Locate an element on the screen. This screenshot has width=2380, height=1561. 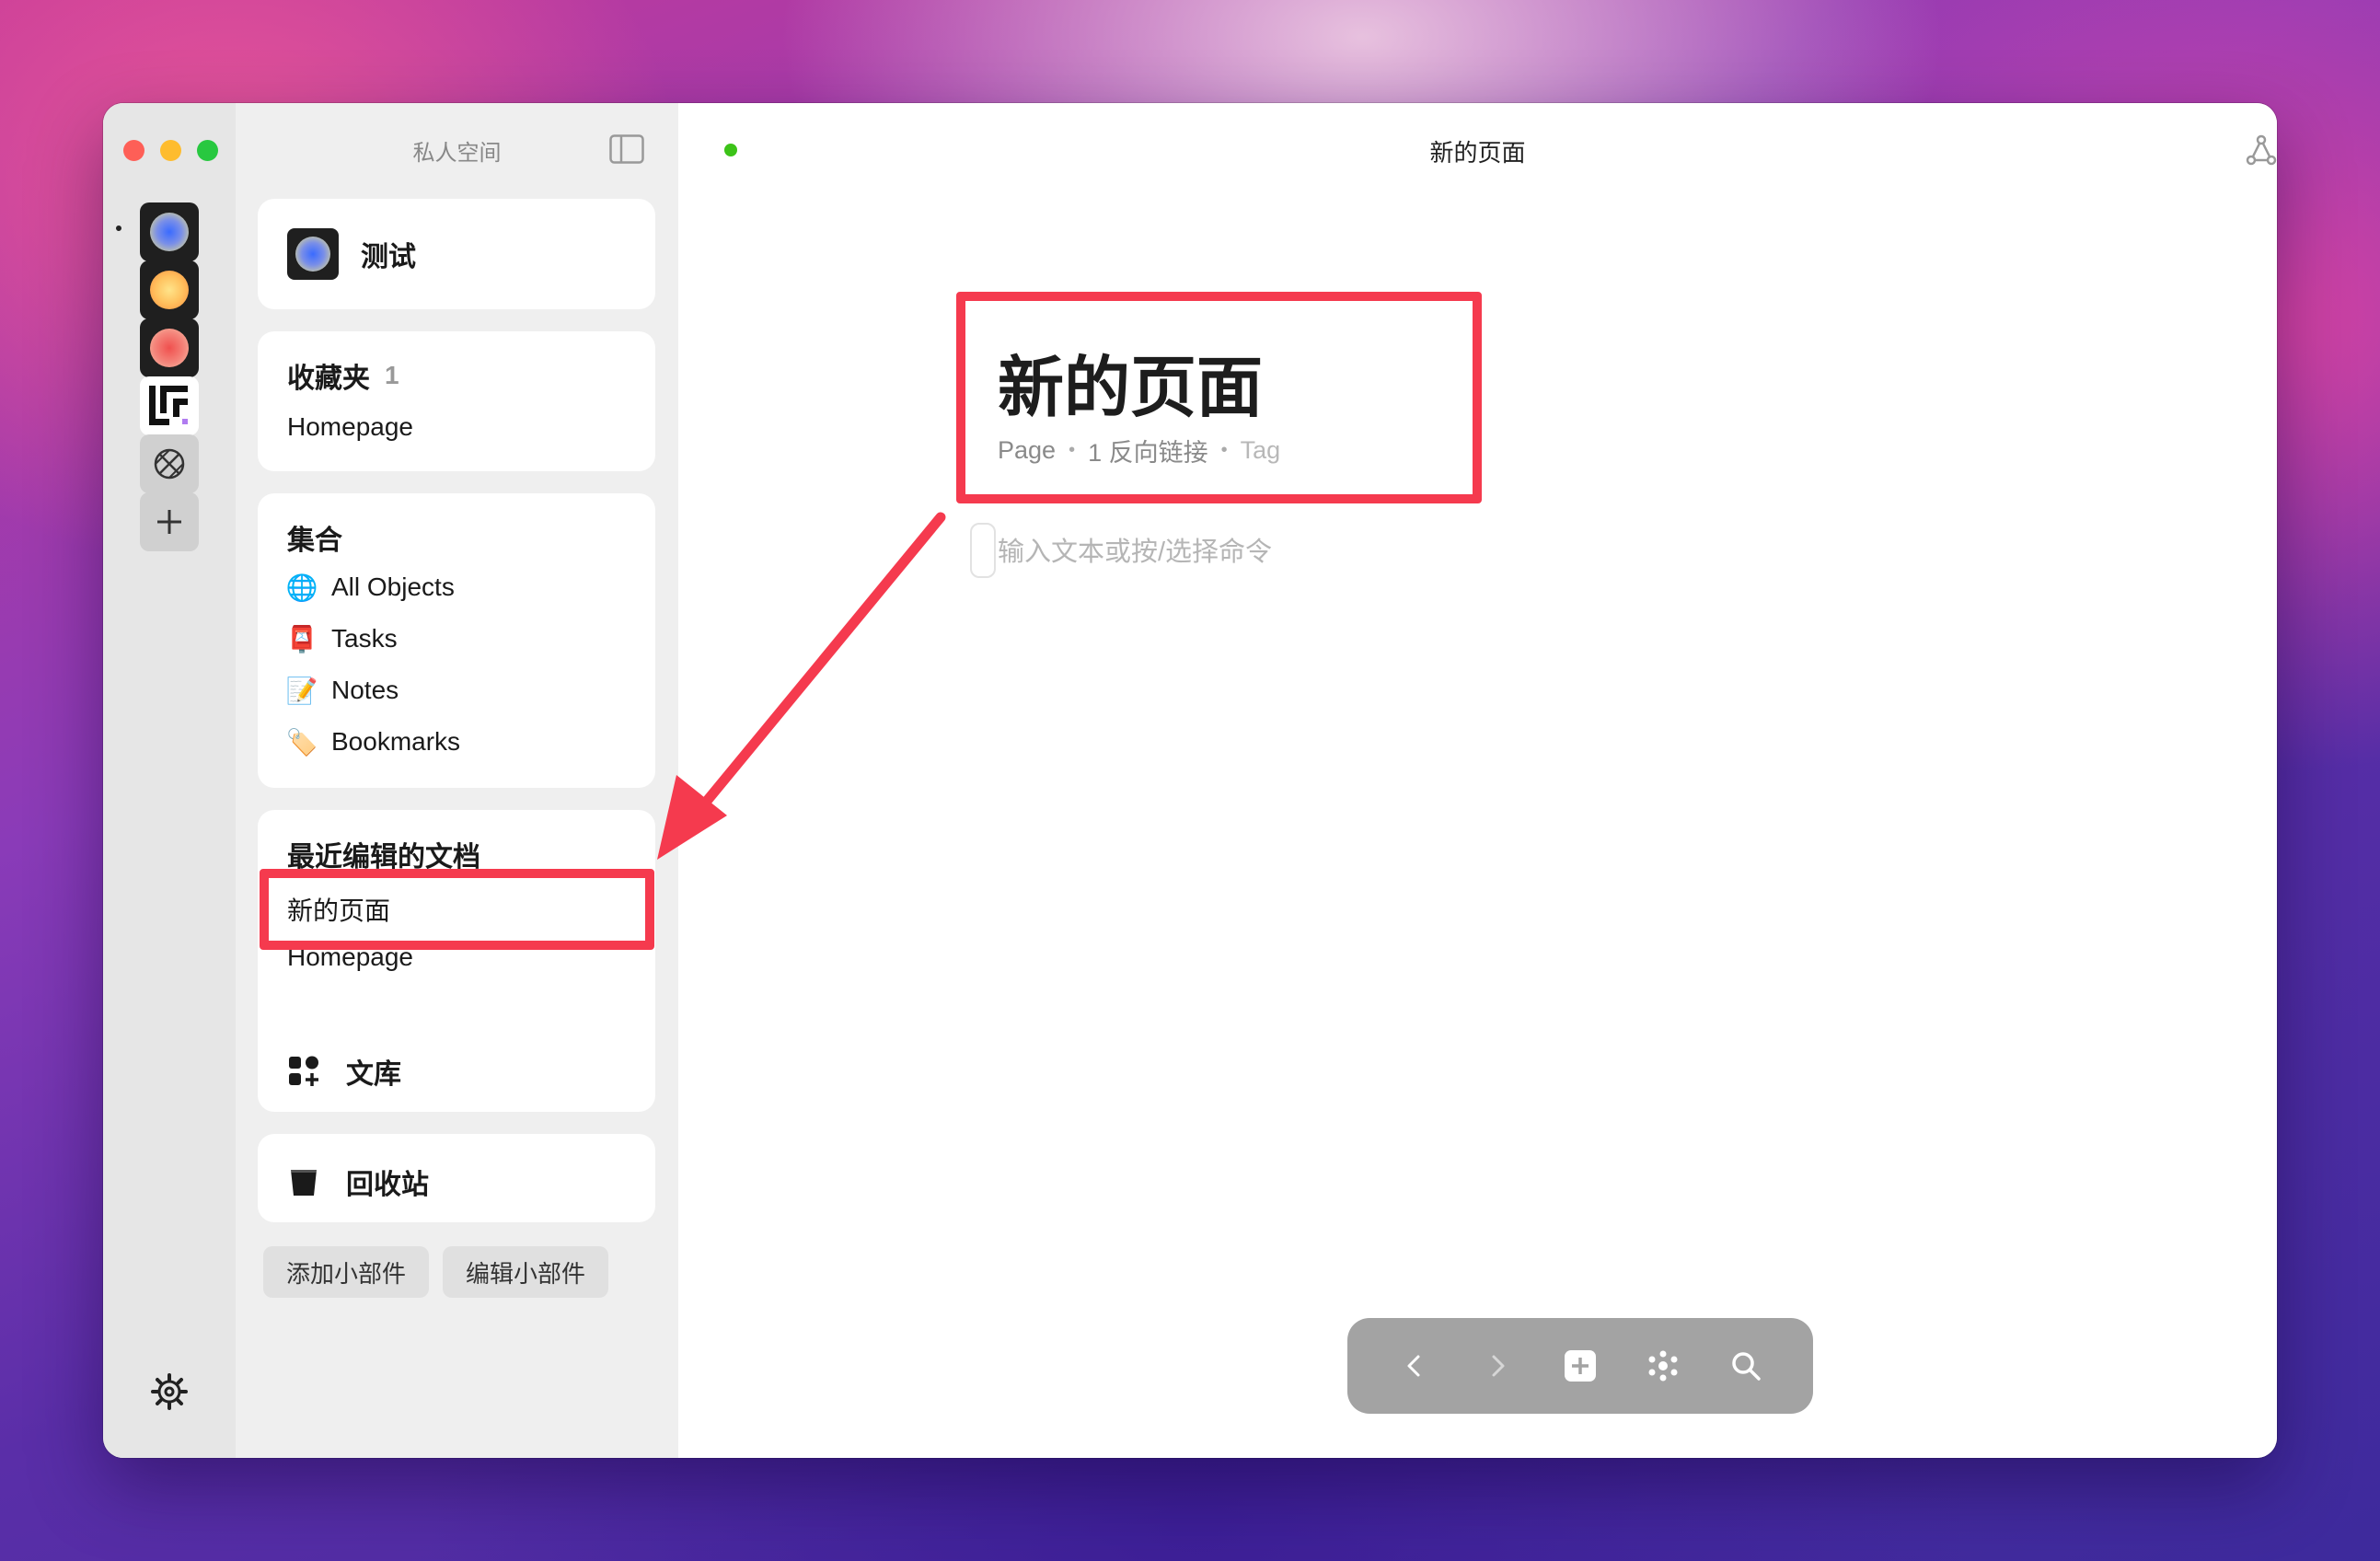
trash-label: 回收站 is located at coordinates (387, 1185).